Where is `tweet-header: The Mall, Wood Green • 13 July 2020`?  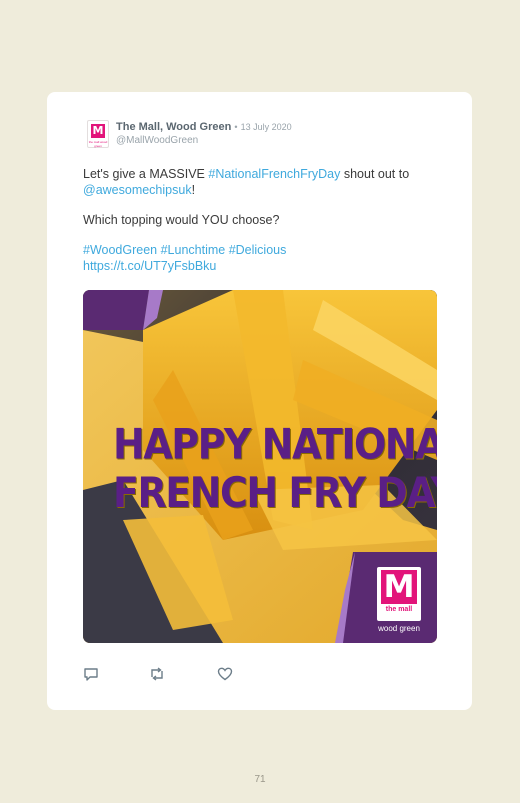
tweet-header: The Mall, Wood Green • 13 July 2020 is located at coordinates (204, 127).